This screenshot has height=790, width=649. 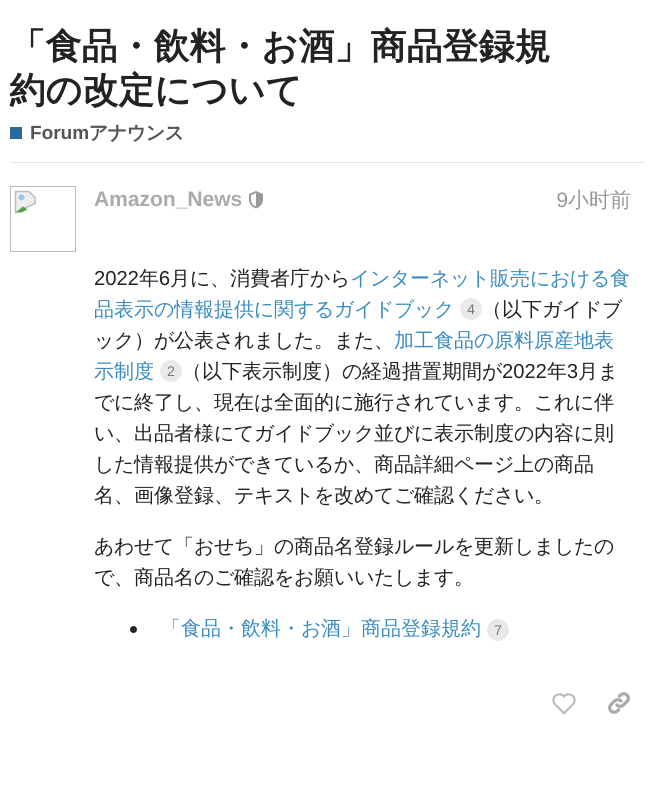 I want to click on post-time: 9小时前, so click(x=593, y=201).